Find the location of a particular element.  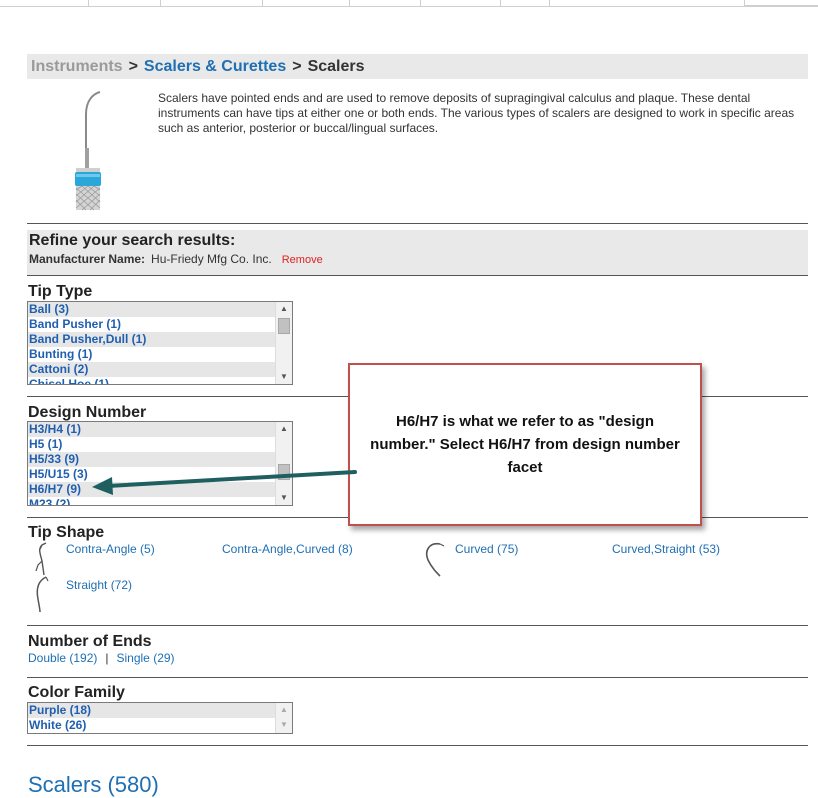

breadcrumb-instruments: Instruments is located at coordinates (77, 66).